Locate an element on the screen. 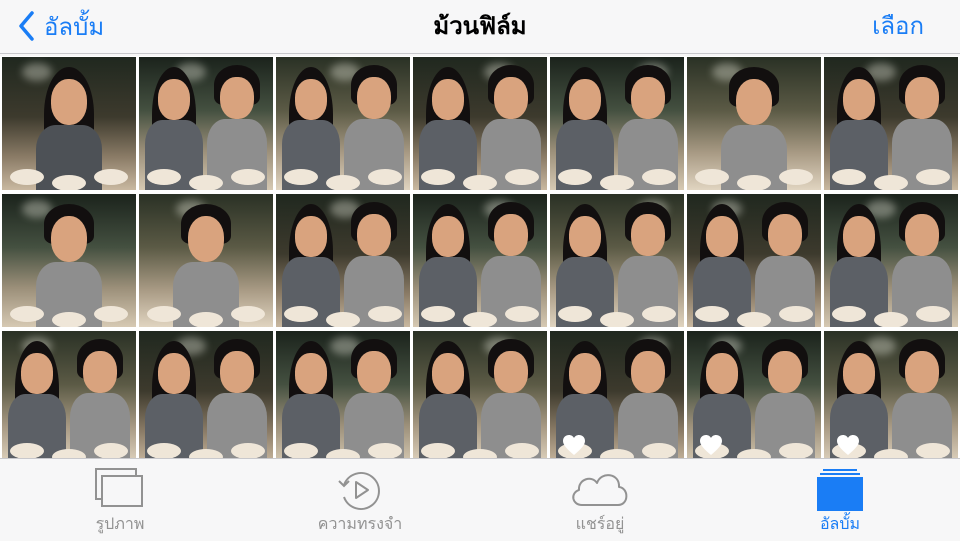 This screenshot has width=960, height=541. tab-albums: อัลบั้ม is located at coordinates (840, 500).